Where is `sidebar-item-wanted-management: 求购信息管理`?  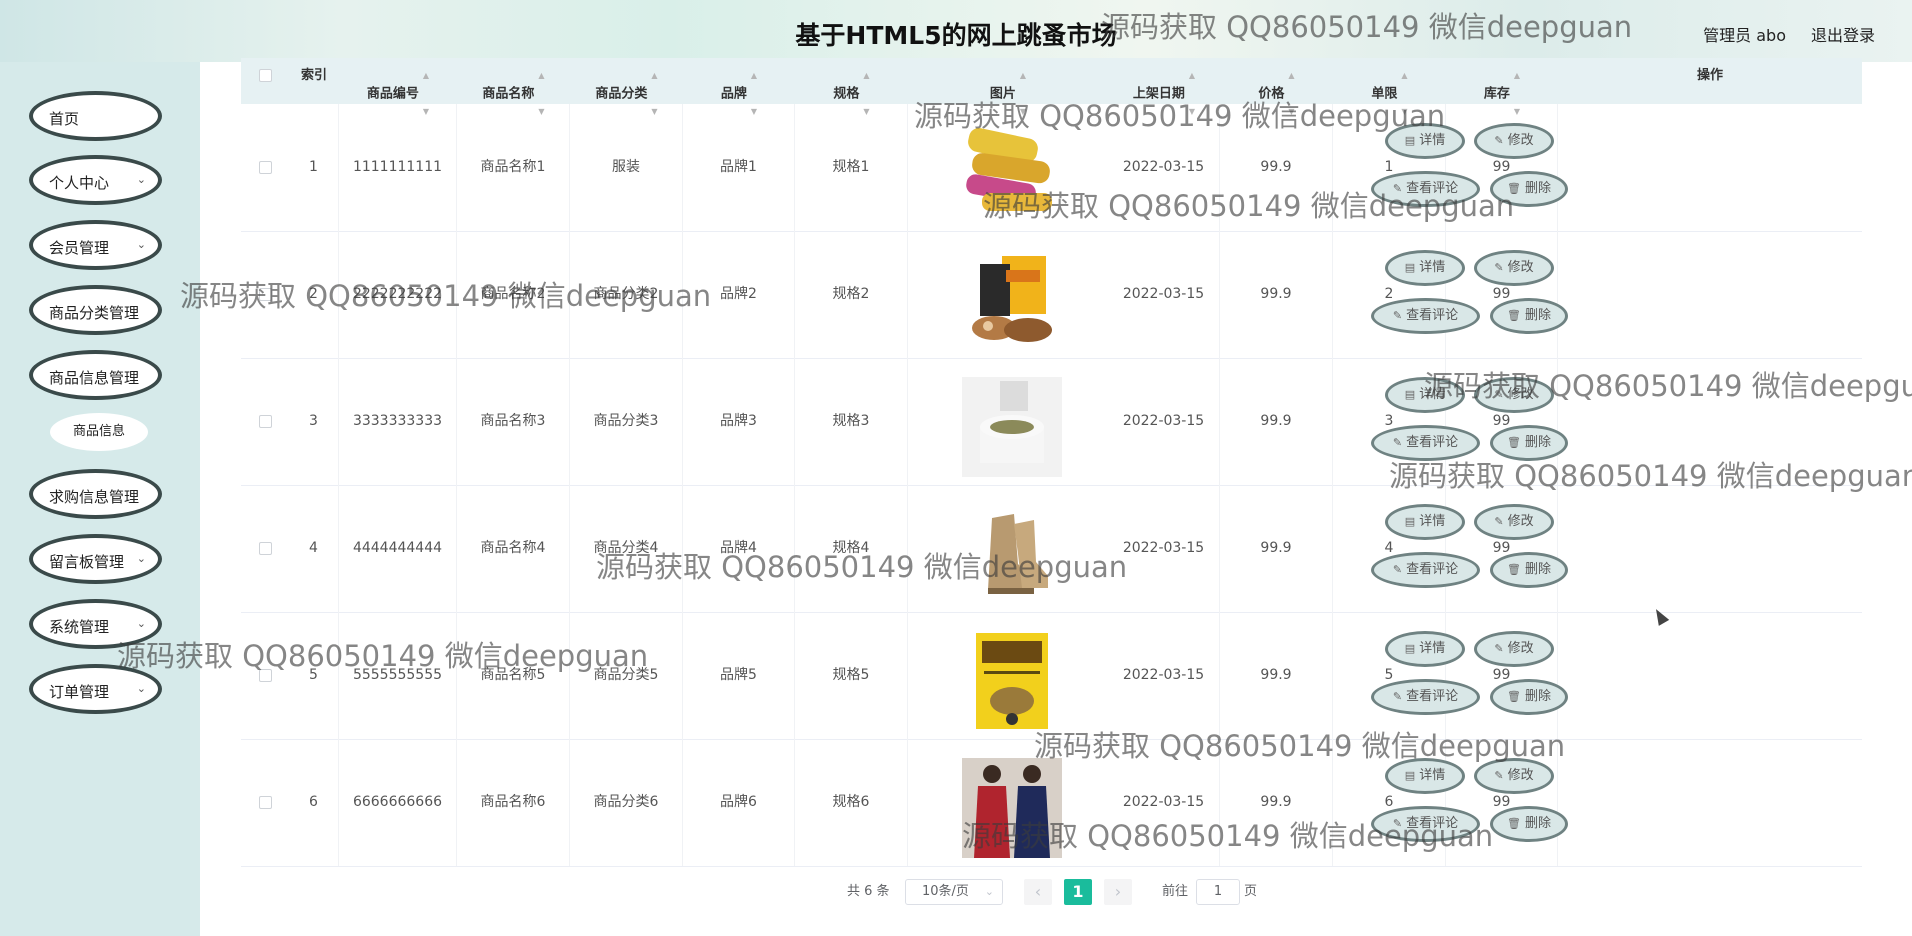
sidebar-item-wanted-management: 求购信息管理 is located at coordinates (95, 494).